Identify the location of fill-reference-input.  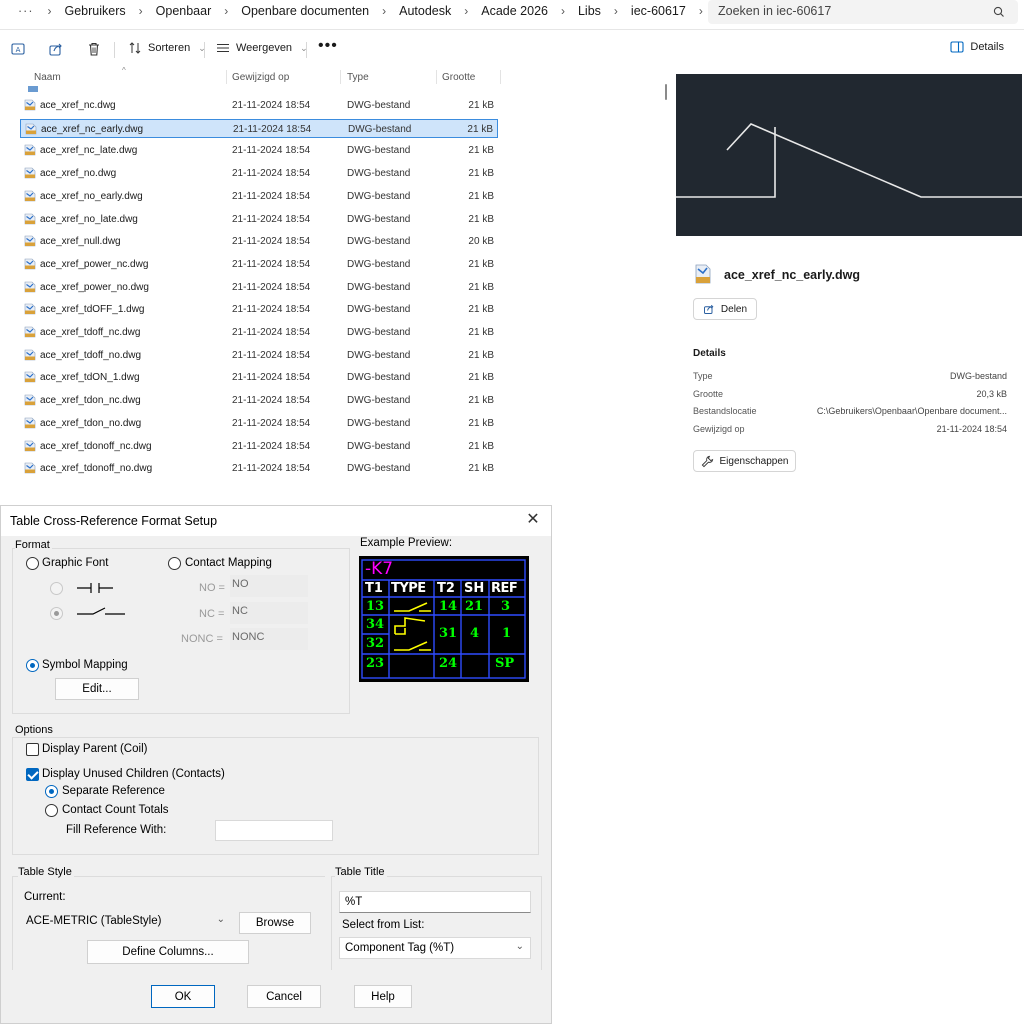
(274, 830).